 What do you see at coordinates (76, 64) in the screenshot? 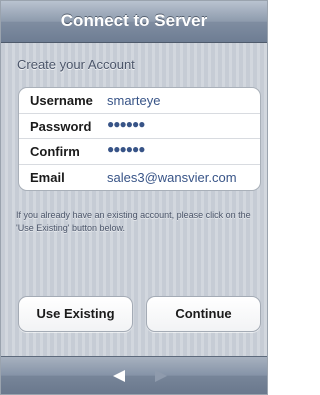
I see `section-header: Create your Account` at bounding box center [76, 64].